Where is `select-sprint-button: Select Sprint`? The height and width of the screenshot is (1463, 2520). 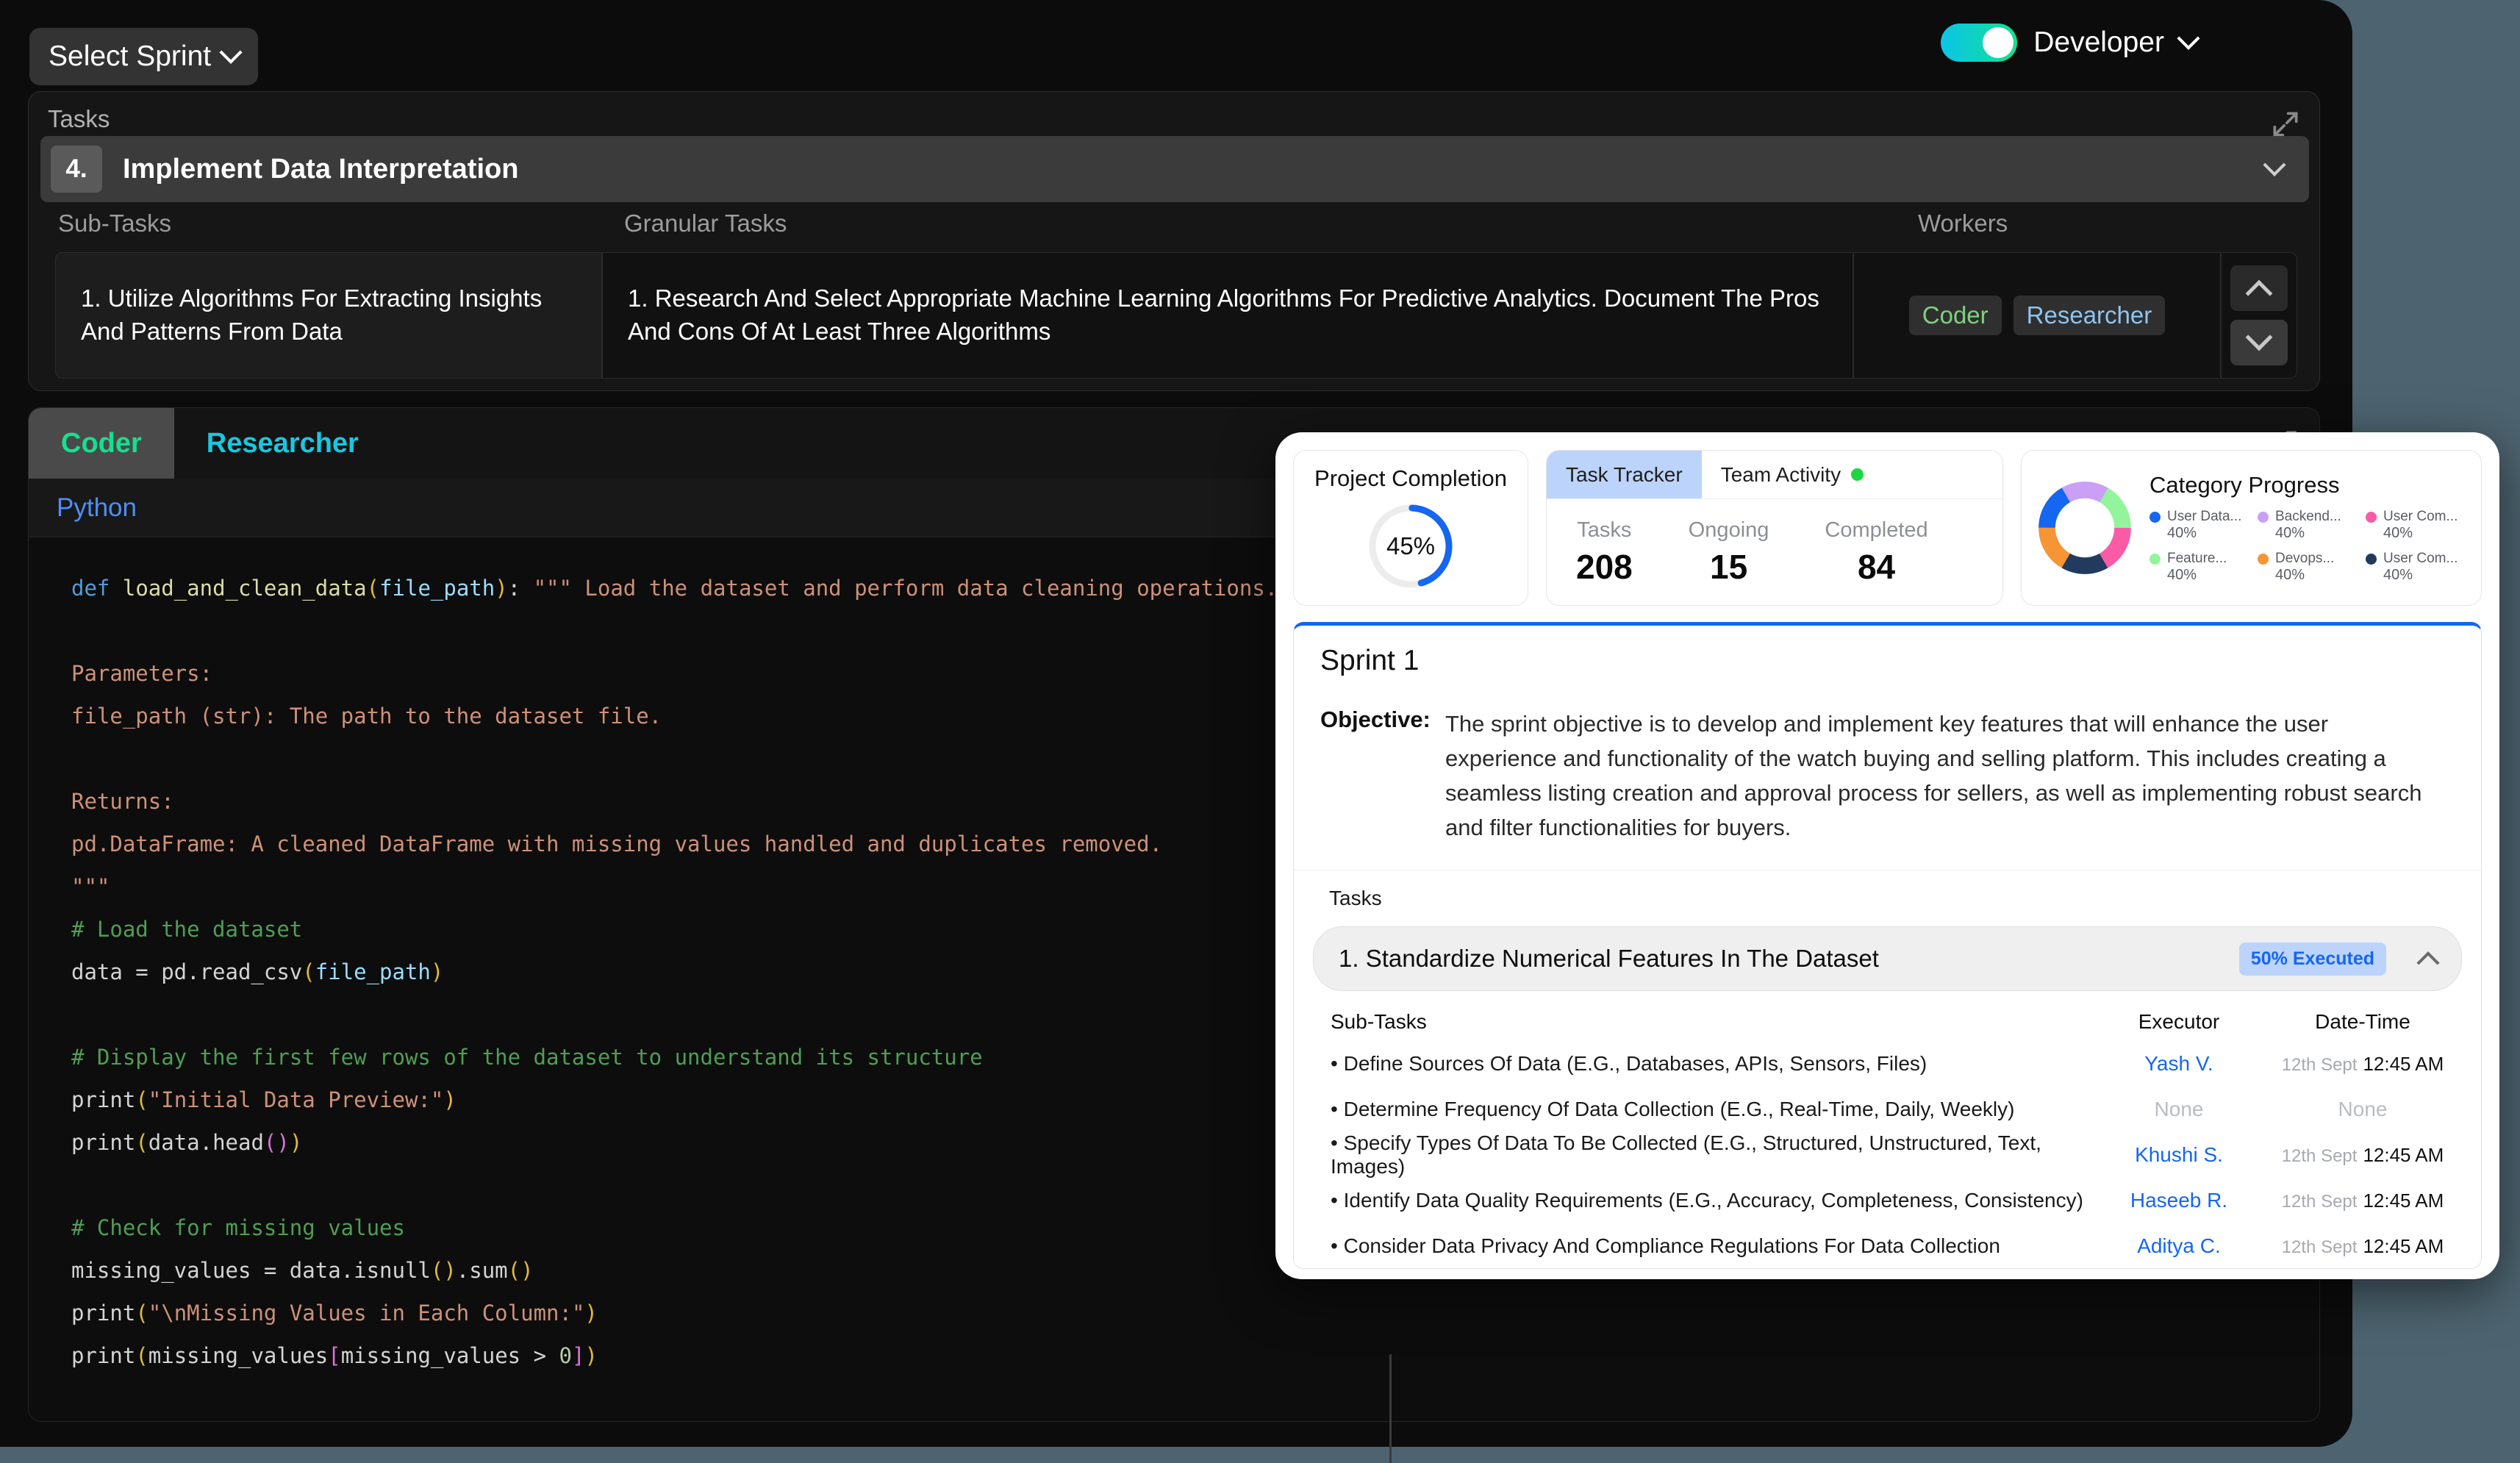 select-sprint-button: Select Sprint is located at coordinates (144, 56).